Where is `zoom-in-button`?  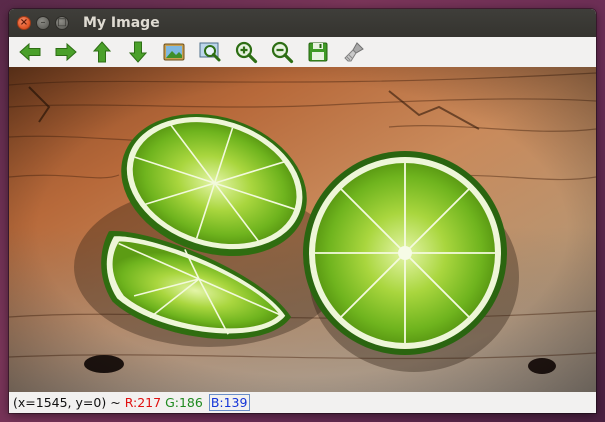 zoom-in-button is located at coordinates (246, 52).